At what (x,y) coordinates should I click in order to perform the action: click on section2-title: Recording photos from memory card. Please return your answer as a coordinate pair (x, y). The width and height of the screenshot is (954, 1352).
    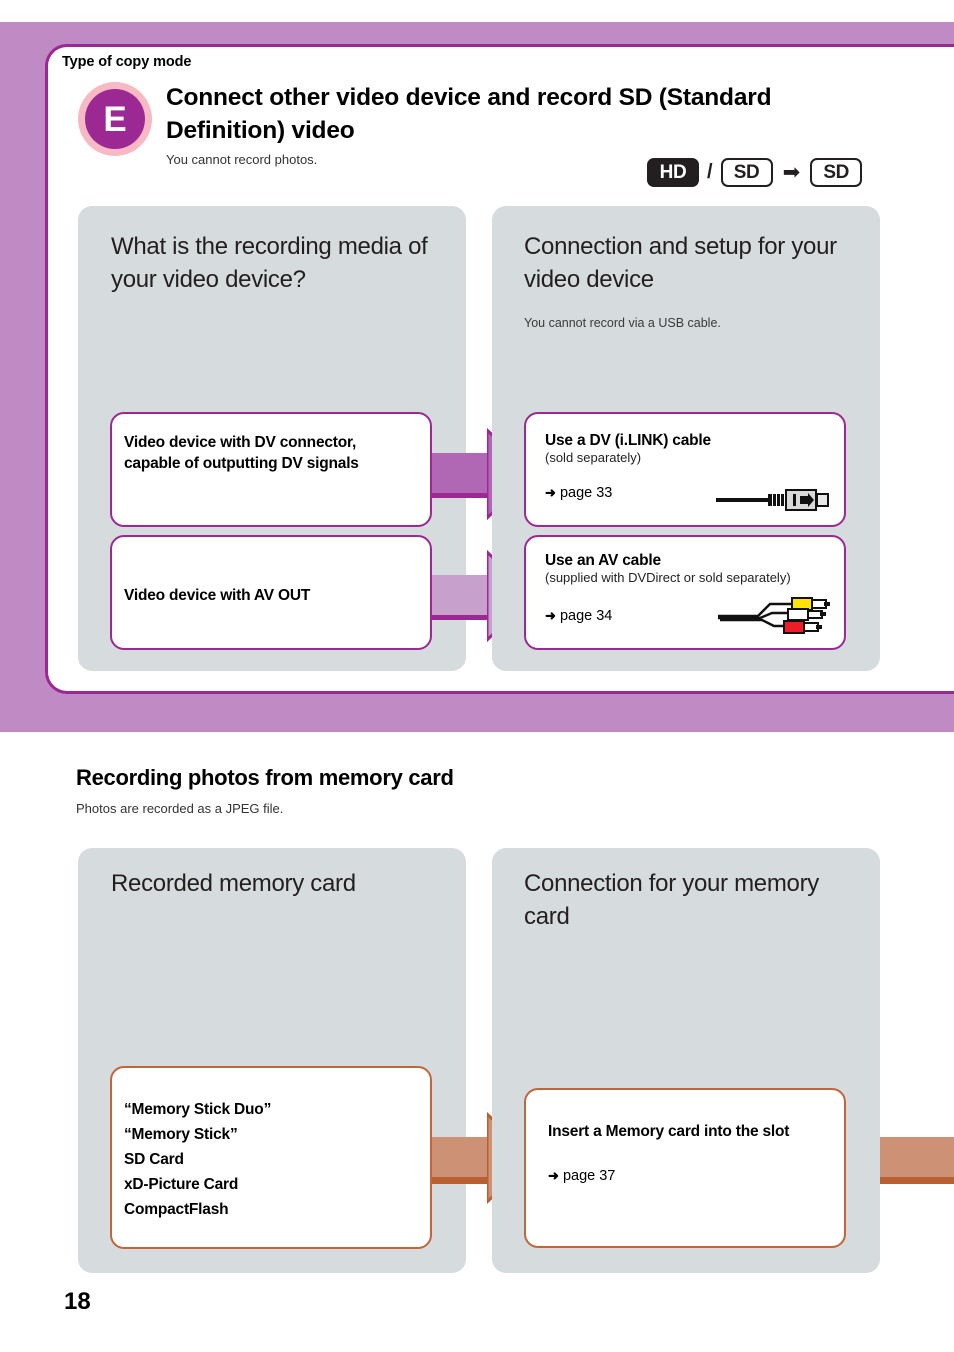
    Looking at the image, I should click on (265, 777).